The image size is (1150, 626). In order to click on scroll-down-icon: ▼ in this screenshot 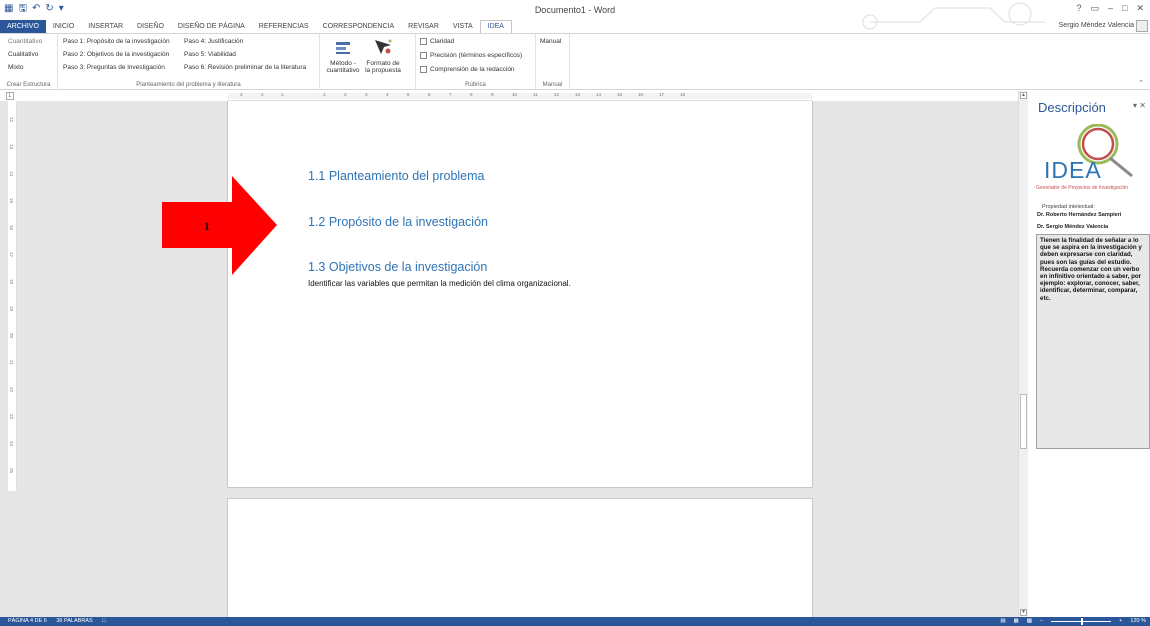, I will do `click(1023, 612)`.